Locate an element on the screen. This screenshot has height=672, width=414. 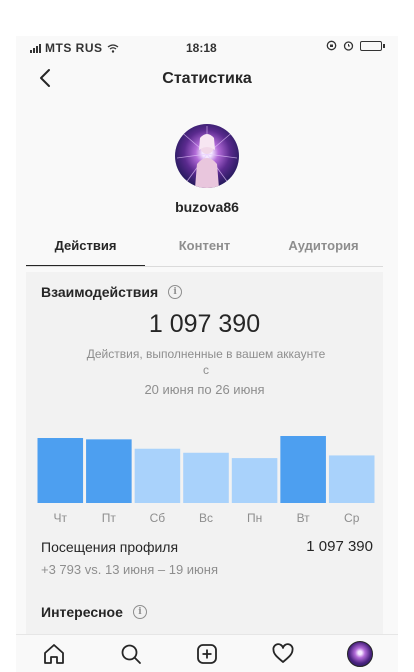
carrier-info: MTS RUS is located at coordinates (74, 48).